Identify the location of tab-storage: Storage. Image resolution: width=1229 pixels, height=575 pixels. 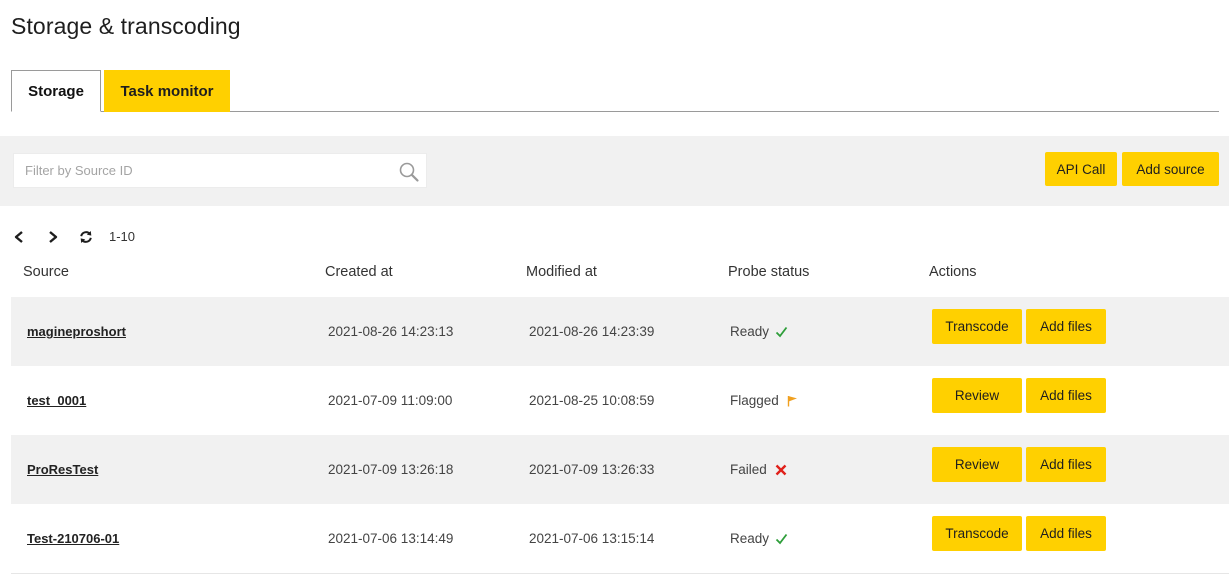
(56, 91).